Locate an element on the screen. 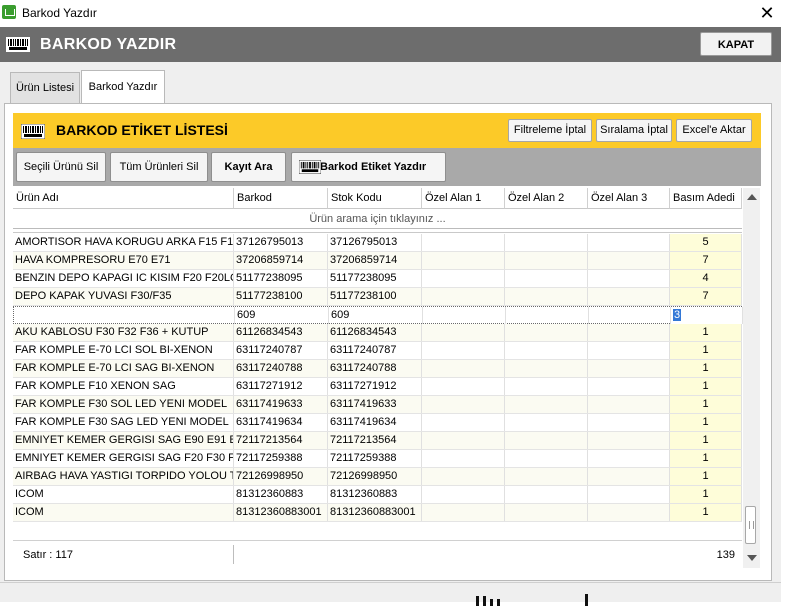 The width and height of the screenshot is (792, 606). cell-print-quantity: 3 is located at coordinates (707, 315).